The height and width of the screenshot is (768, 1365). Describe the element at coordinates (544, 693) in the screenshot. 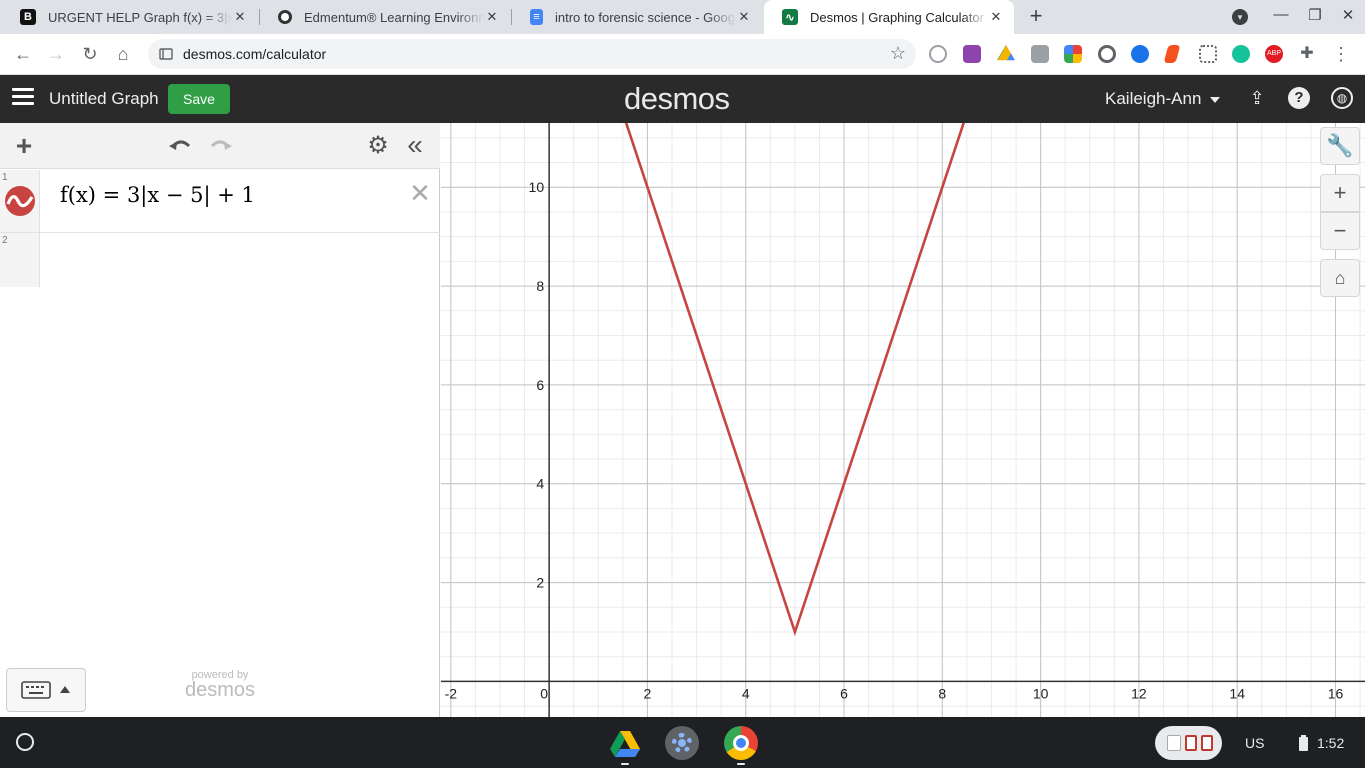

I see `x-tick-label: 0` at that location.